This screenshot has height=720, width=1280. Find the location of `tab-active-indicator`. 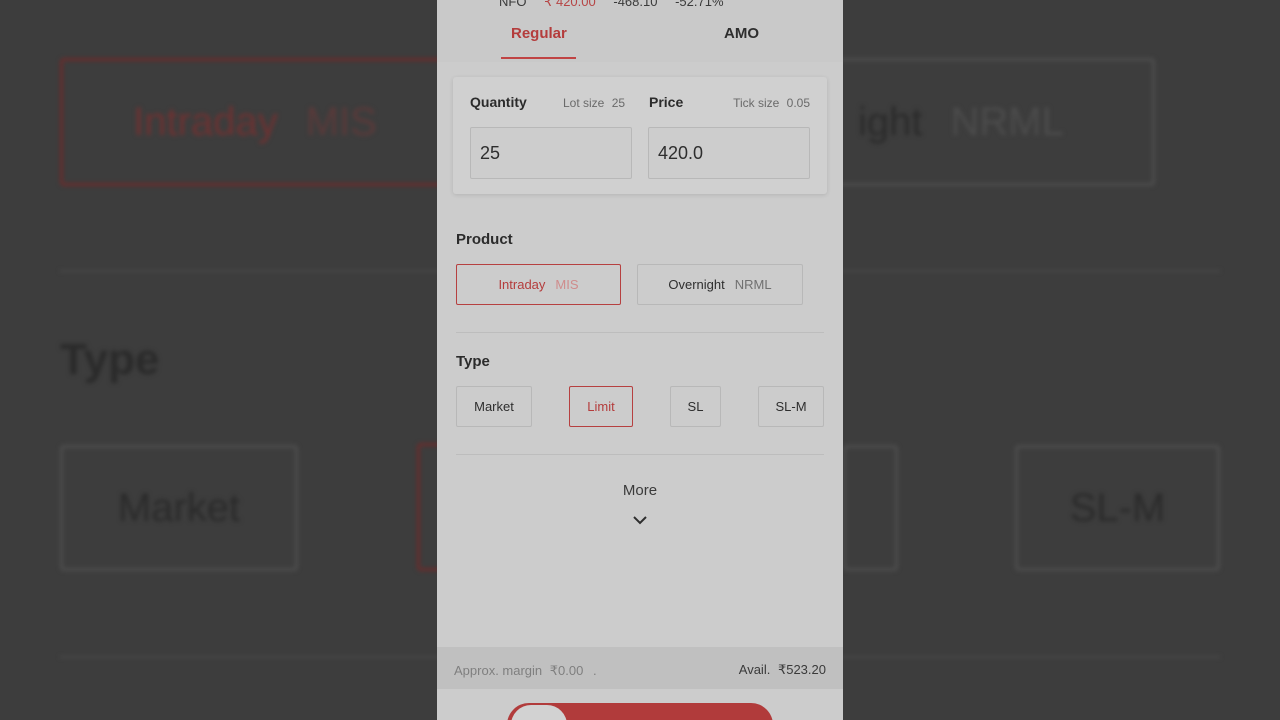

tab-active-indicator is located at coordinates (538, 58).